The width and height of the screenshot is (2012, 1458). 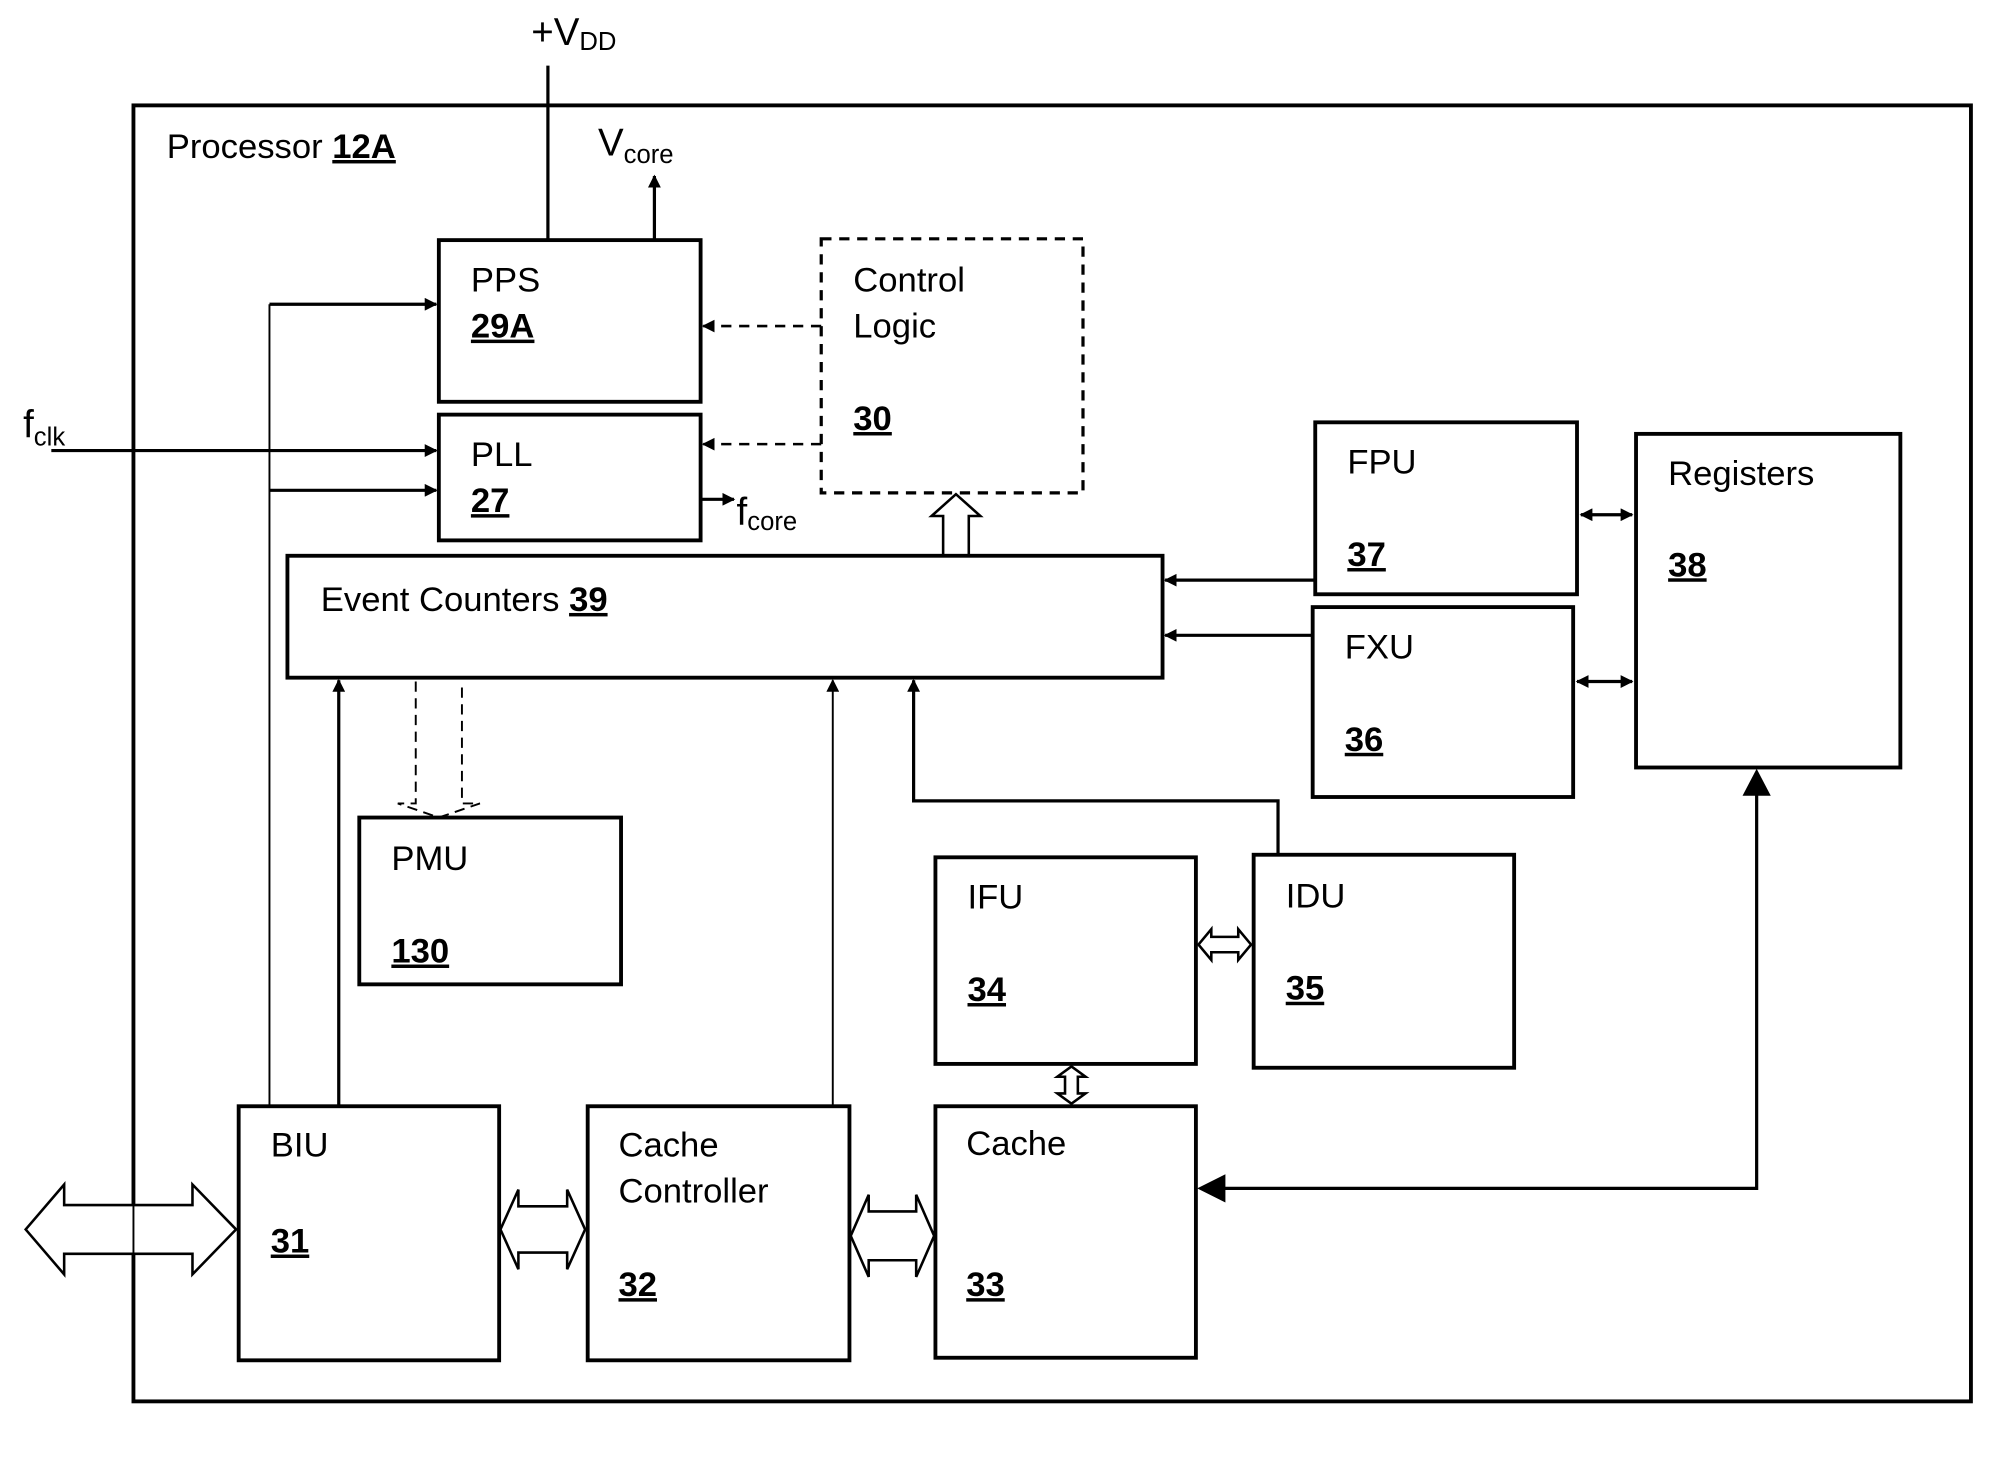 What do you see at coordinates (725, 616) in the screenshot?
I see `event-counters-block: Event Counters 39` at bounding box center [725, 616].